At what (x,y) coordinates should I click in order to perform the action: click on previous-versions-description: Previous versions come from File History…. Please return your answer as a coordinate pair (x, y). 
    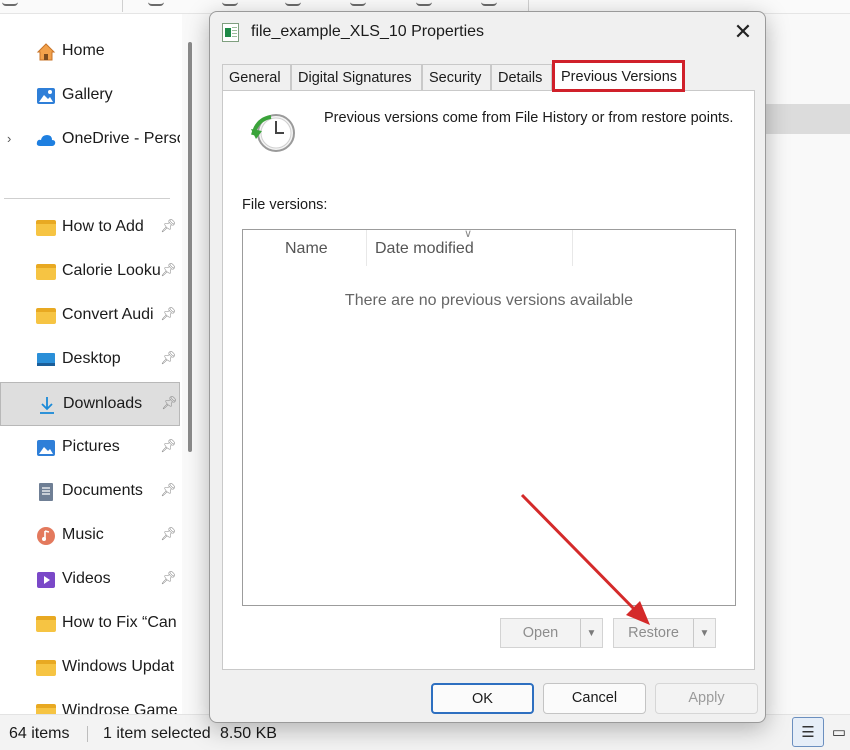
    Looking at the image, I should click on (529, 118).